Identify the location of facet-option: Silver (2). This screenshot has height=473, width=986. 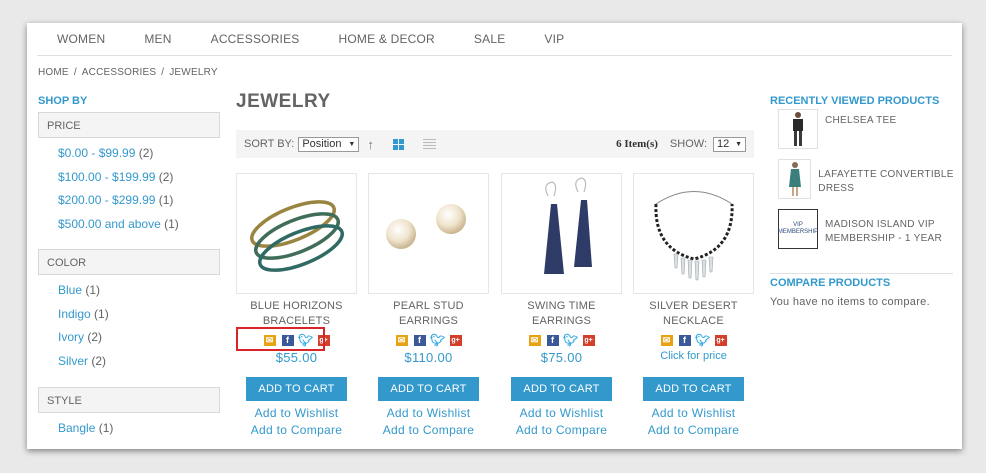
(139, 366).